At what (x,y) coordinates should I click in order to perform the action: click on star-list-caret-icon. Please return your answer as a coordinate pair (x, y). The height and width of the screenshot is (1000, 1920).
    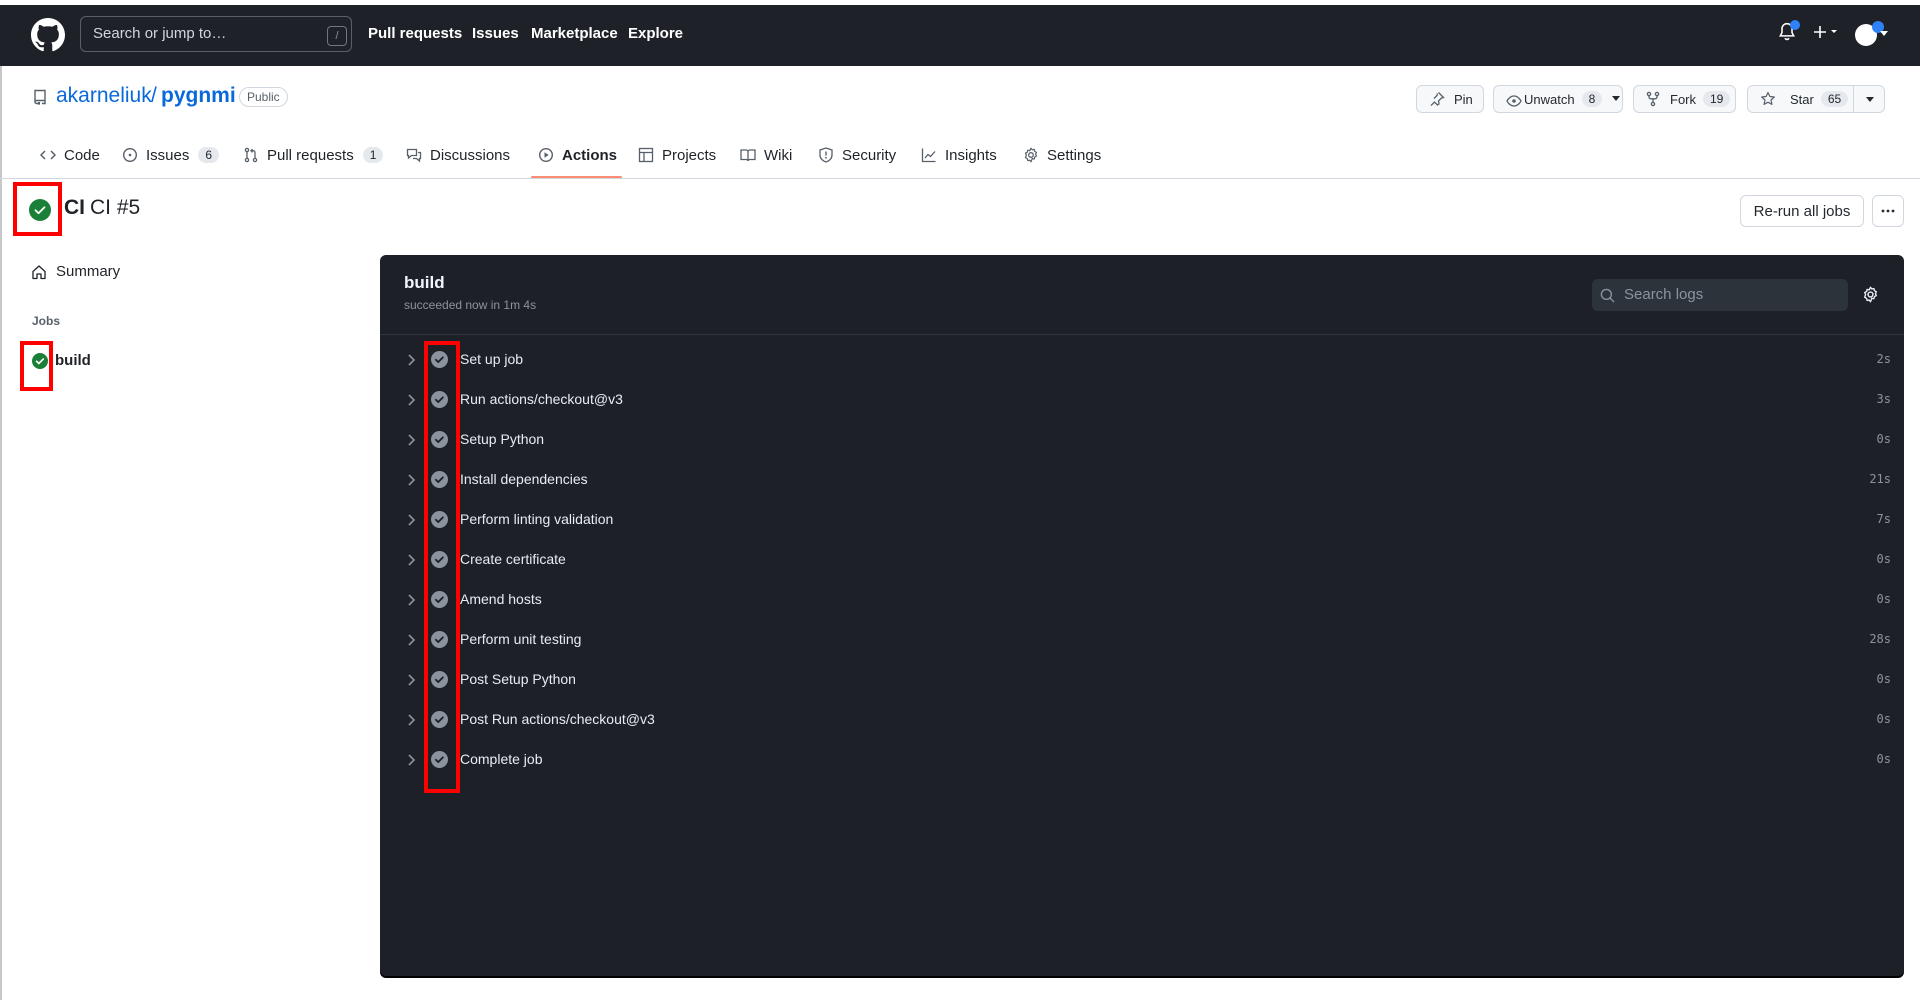
    Looking at the image, I should click on (1870, 100).